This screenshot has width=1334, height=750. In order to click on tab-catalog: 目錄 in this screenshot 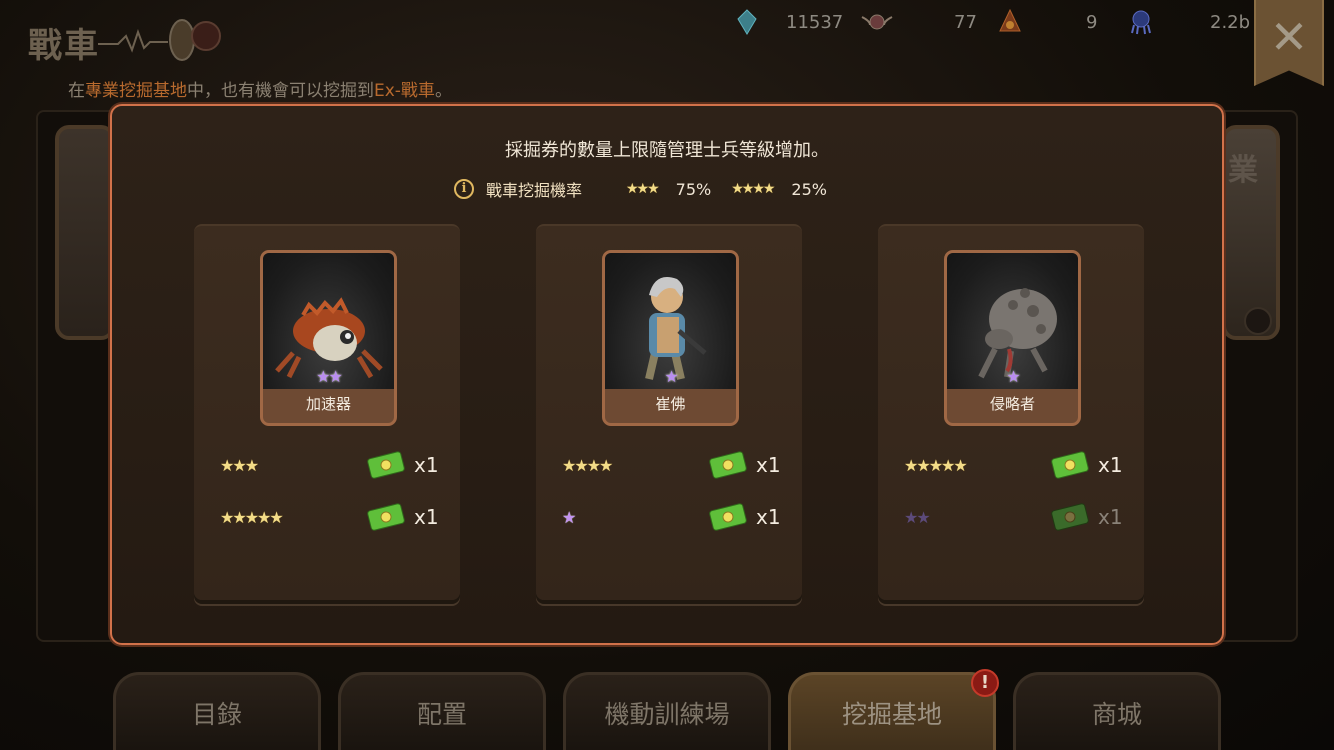, I will do `click(217, 711)`.